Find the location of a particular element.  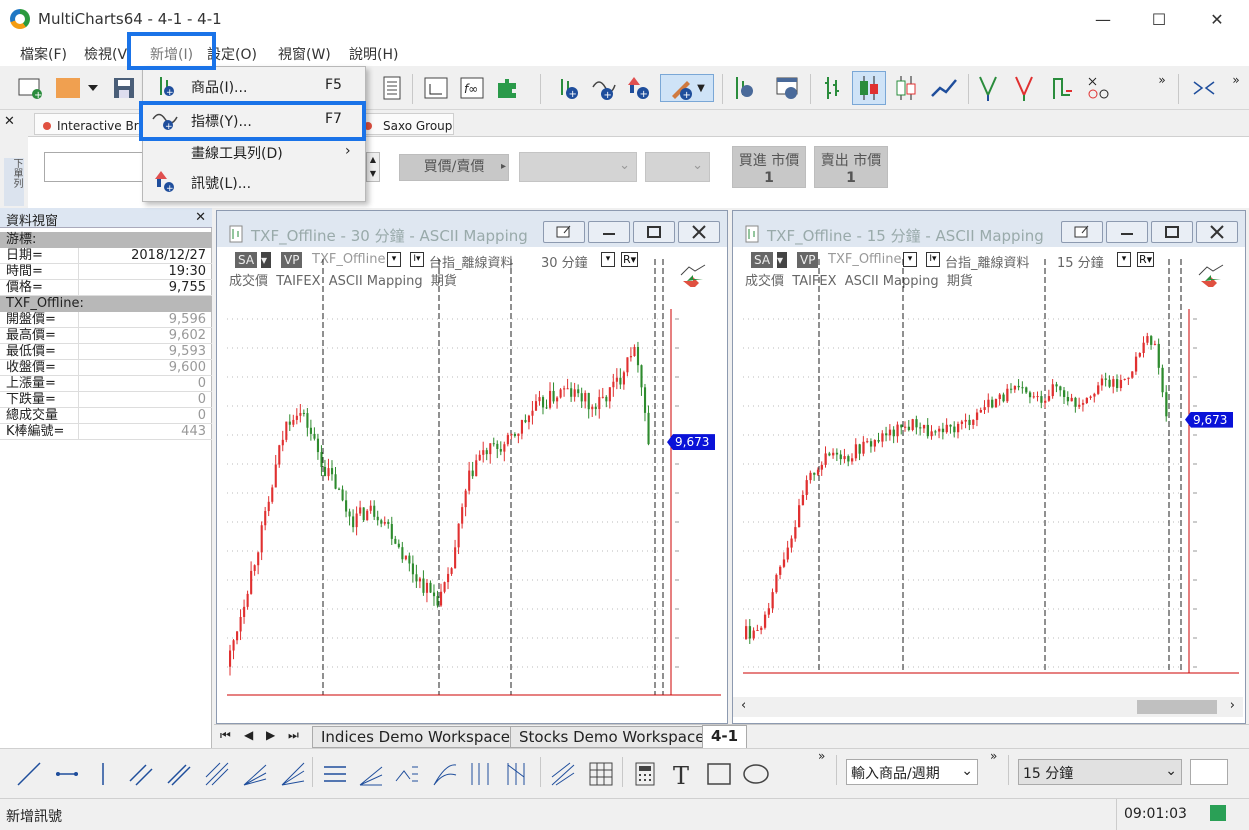

candlestick-icon is located at coordinates (869, 88).